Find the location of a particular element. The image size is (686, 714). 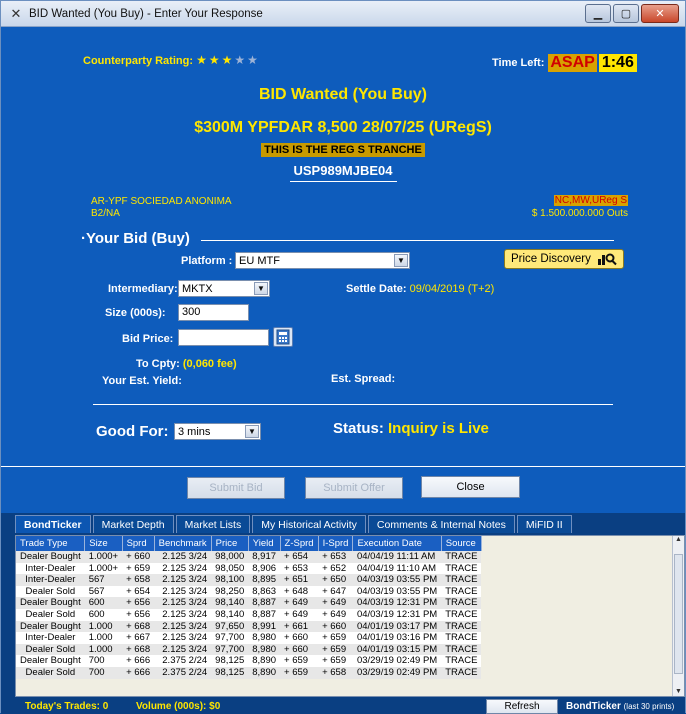

column-header: Trade Type is located at coordinates (51, 543).